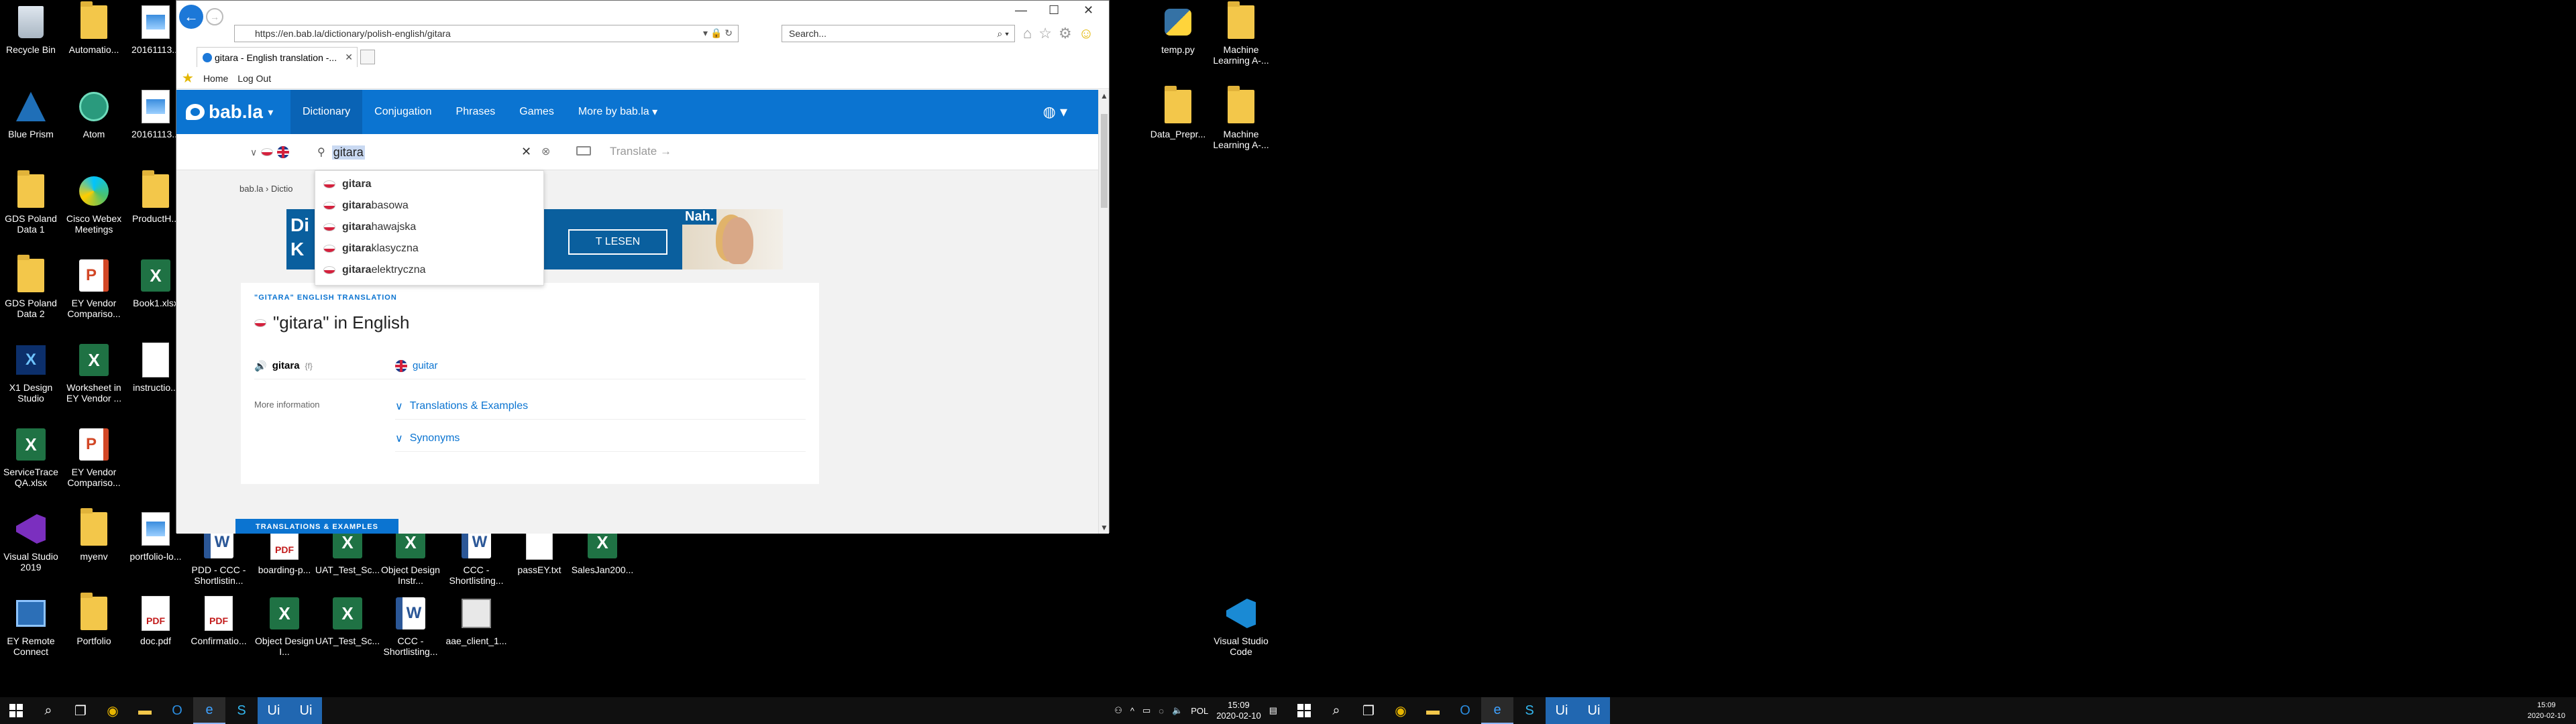  Describe the element at coordinates (31, 29) in the screenshot. I see `desktop-icon: Recycle Bin` at that location.